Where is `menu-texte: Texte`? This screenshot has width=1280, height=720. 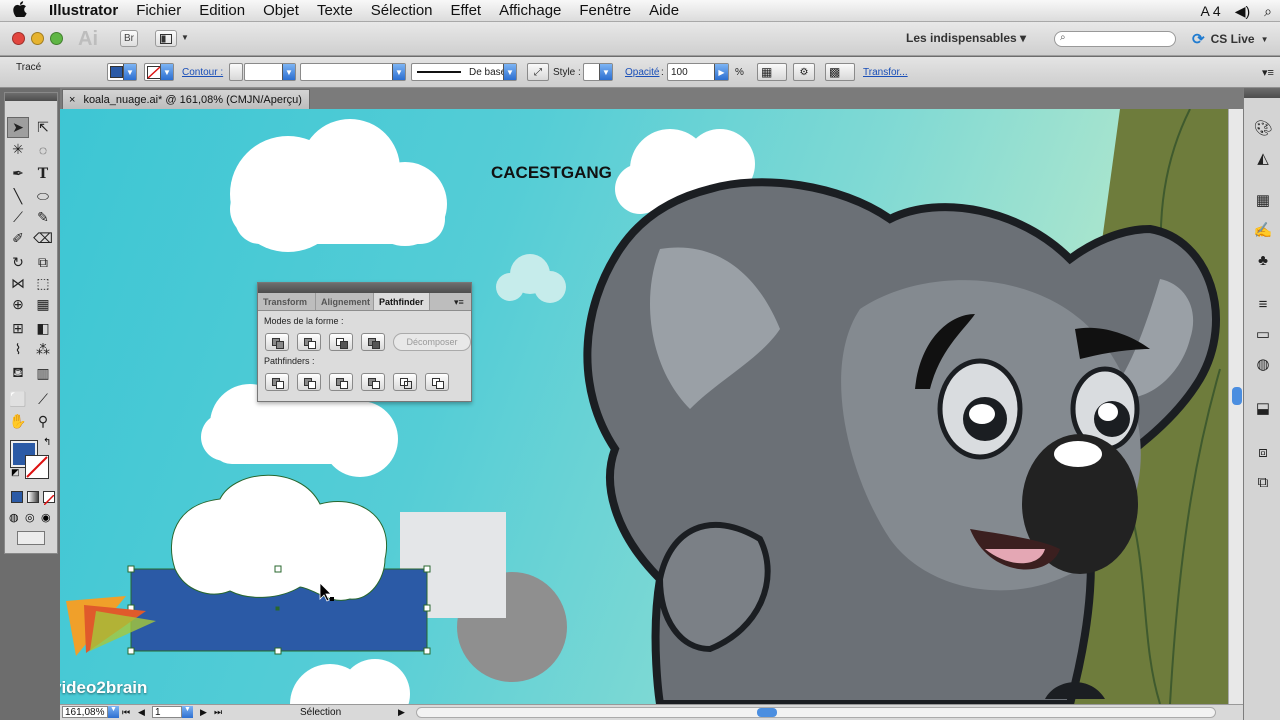 menu-texte: Texte is located at coordinates (335, 10).